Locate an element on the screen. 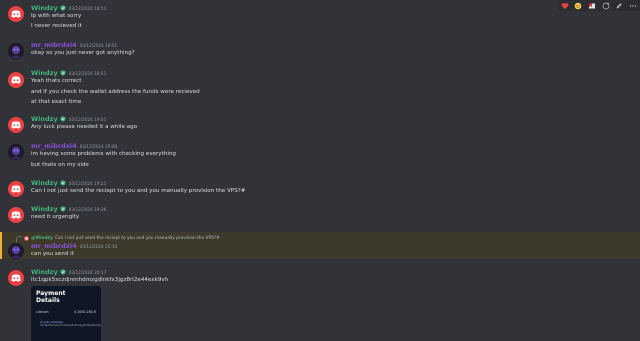 The image size is (640, 341). timestamp: 03/12/2024 19:36 is located at coordinates (87, 209).